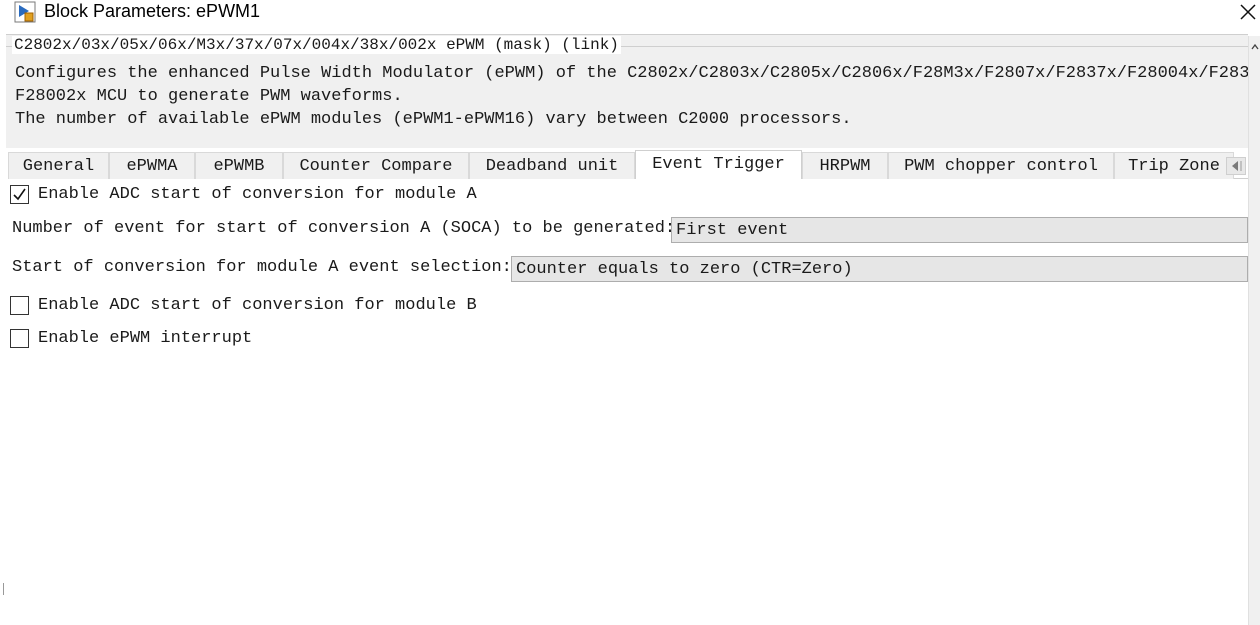 The width and height of the screenshot is (1260, 625). Describe the element at coordinates (845, 165) in the screenshot. I see `tab-hrpwm: HRPWM` at that location.